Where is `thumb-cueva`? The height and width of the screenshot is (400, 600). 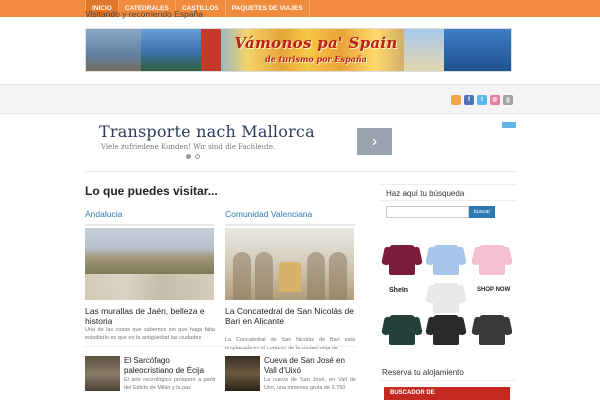 thumb-cueva is located at coordinates (242, 373).